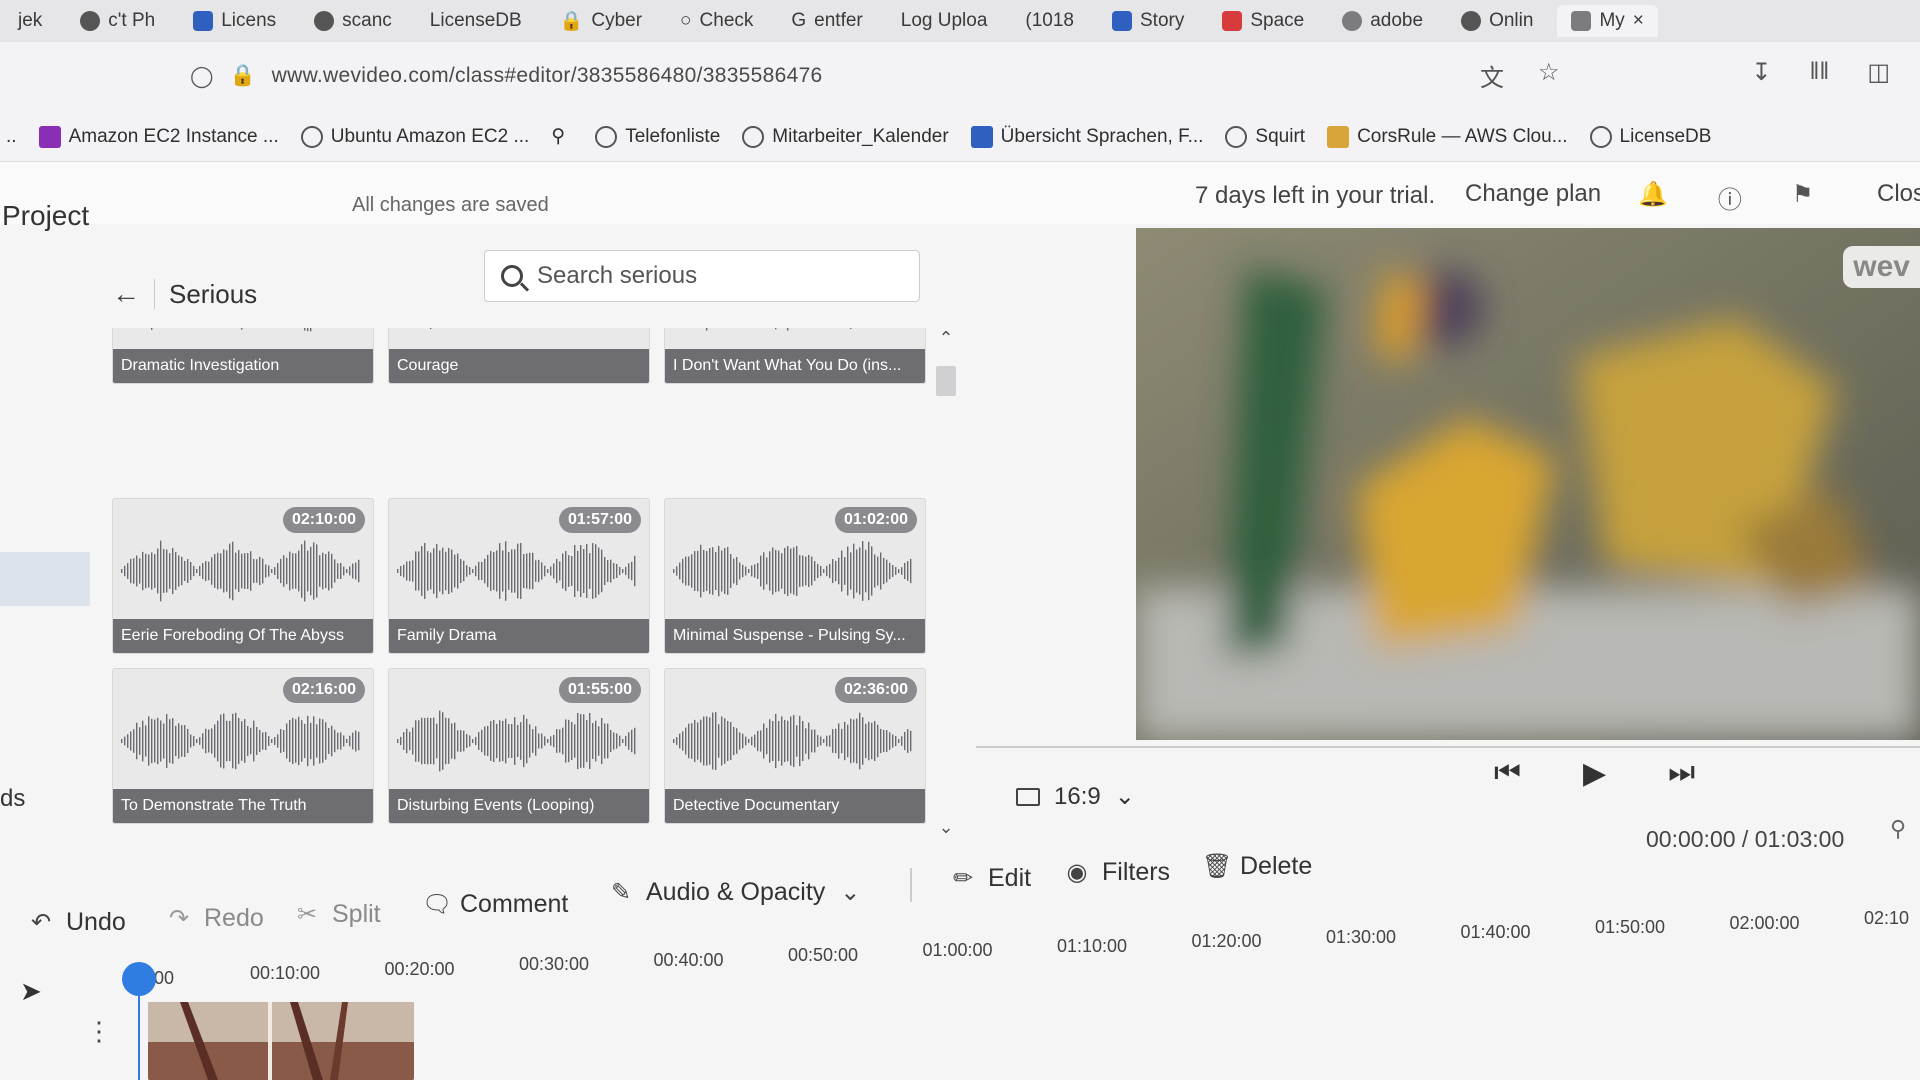  Describe the element at coordinates (12, 799) in the screenshot. I see `rail-item-label: ds` at that location.